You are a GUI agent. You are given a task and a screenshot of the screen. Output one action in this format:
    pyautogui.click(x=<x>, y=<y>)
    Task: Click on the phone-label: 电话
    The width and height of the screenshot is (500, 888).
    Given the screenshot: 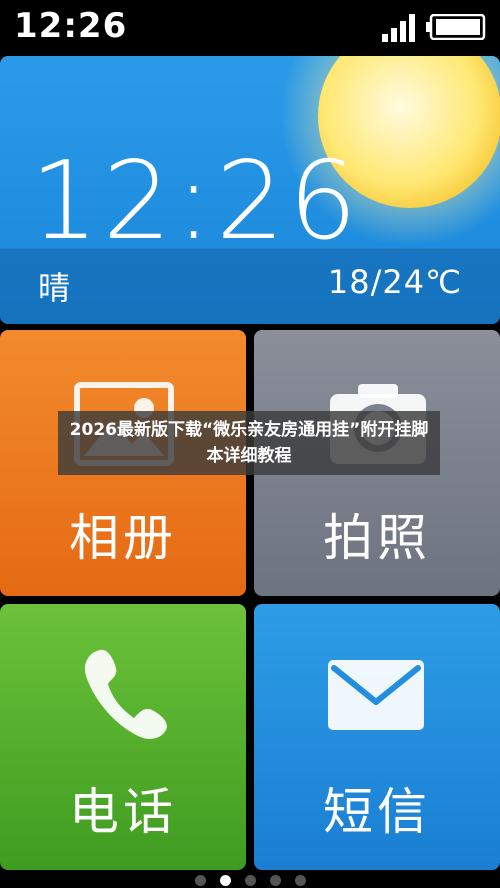 What is the action you would take?
    pyautogui.click(x=123, y=812)
    